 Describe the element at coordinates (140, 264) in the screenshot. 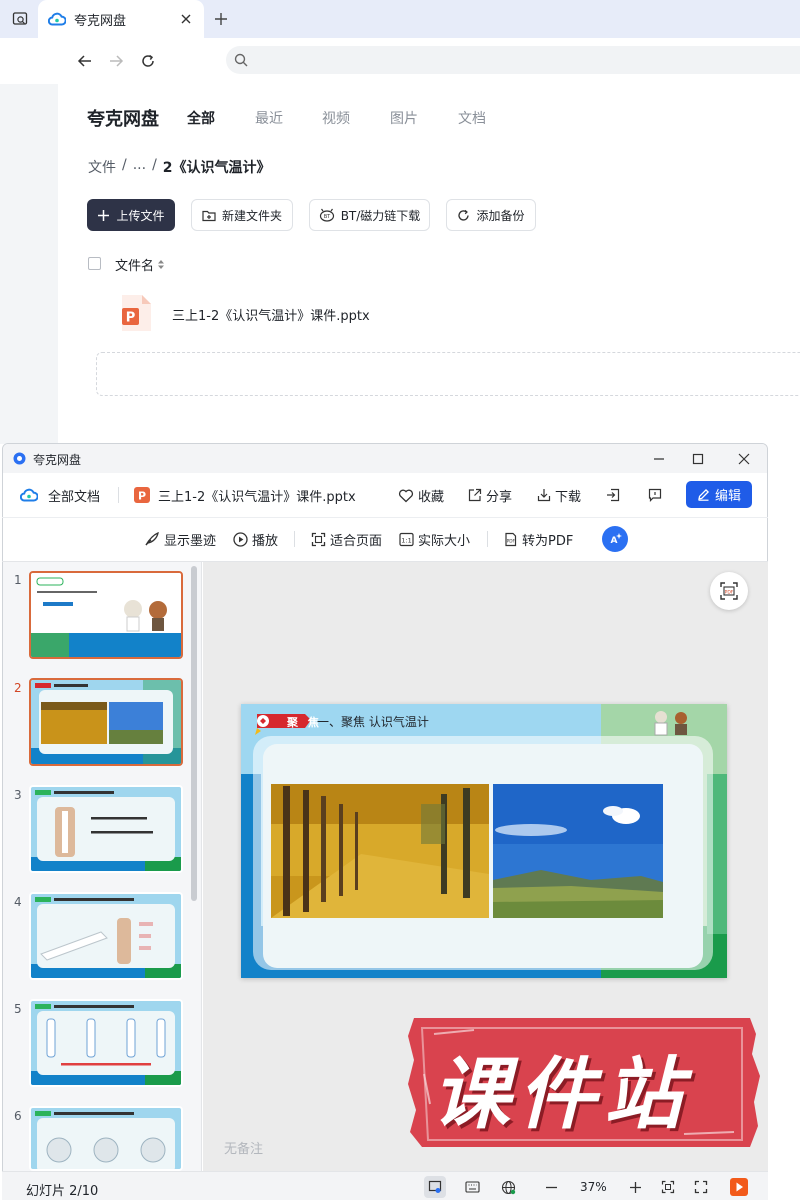

I see `column-header-name: 文件名` at that location.